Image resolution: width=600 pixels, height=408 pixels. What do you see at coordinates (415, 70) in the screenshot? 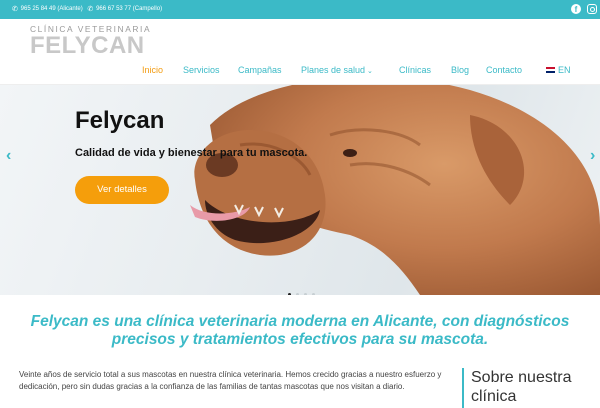
I see `nav-item-clinicas: Clínicas` at bounding box center [415, 70].